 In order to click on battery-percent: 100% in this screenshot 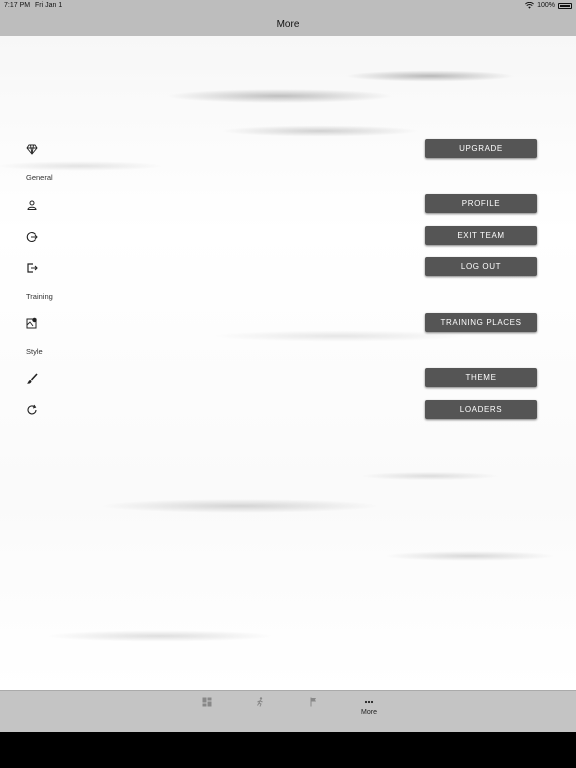, I will do `click(546, 5)`.